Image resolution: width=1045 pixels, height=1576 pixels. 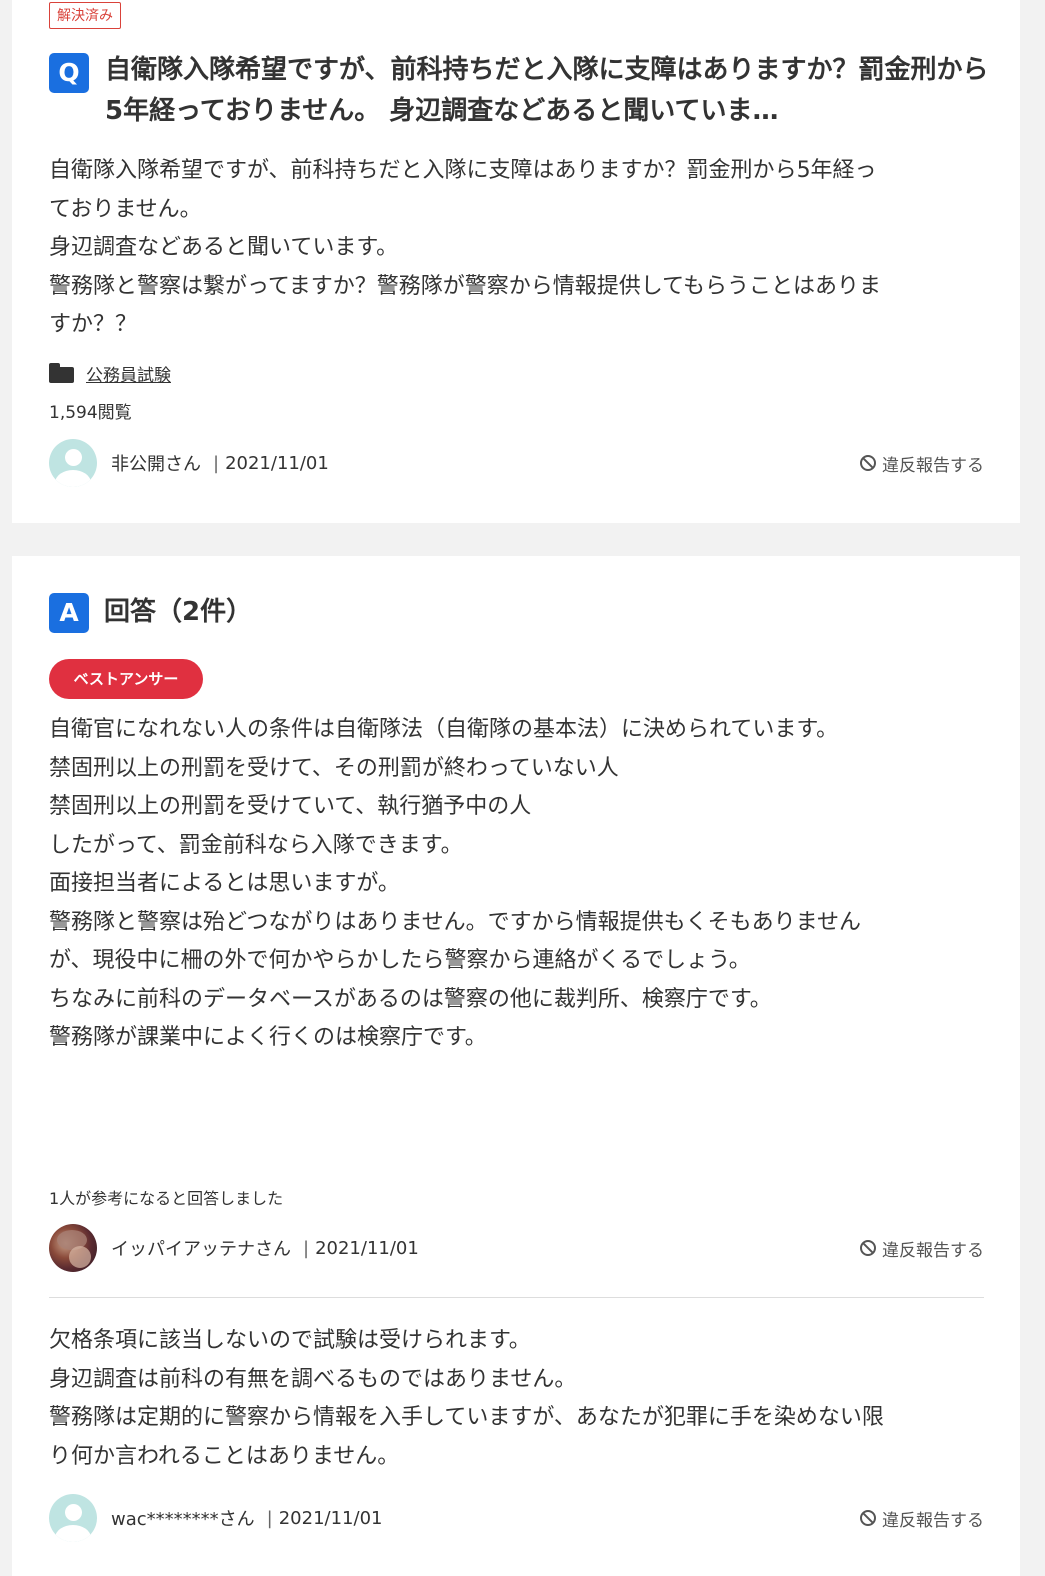 I want to click on user-name: 非公開さん, so click(x=156, y=464).